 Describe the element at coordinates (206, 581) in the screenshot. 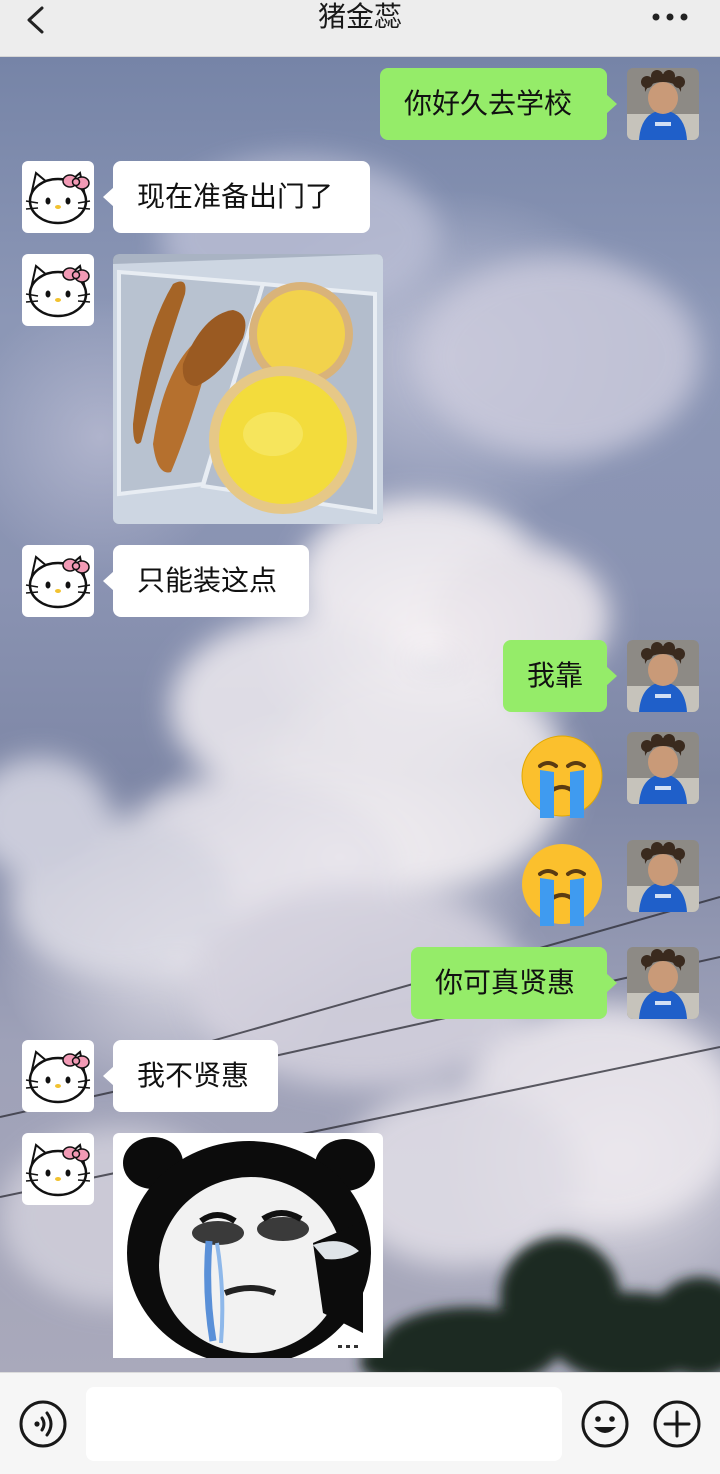

I see `message-bubble-theirs: 只能装这点` at that location.